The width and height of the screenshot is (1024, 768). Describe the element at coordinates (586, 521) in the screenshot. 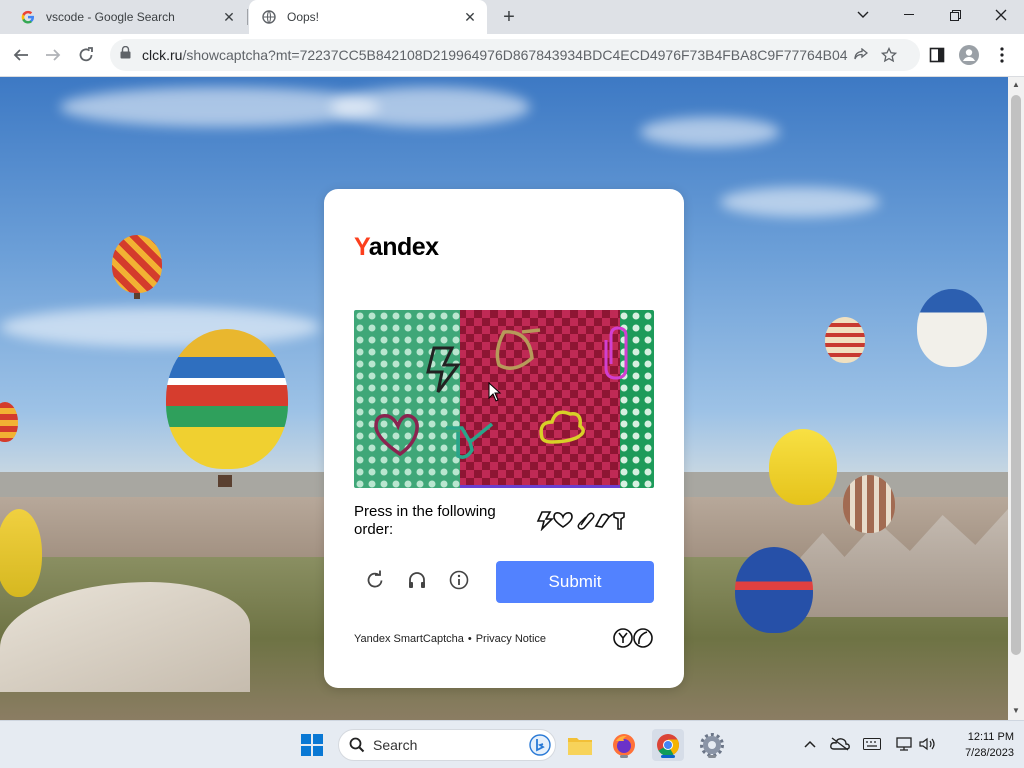

I see `paperclip-icon` at that location.